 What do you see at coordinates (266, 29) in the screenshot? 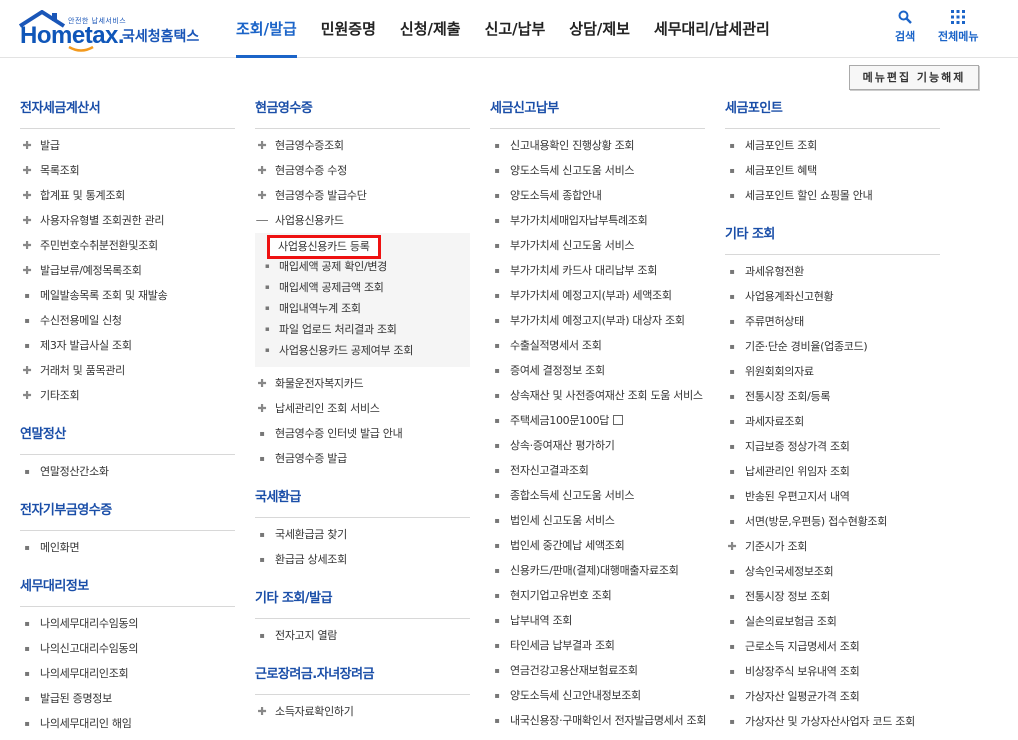
I see `nav-inquiry-issue: 조회/발급` at bounding box center [266, 29].